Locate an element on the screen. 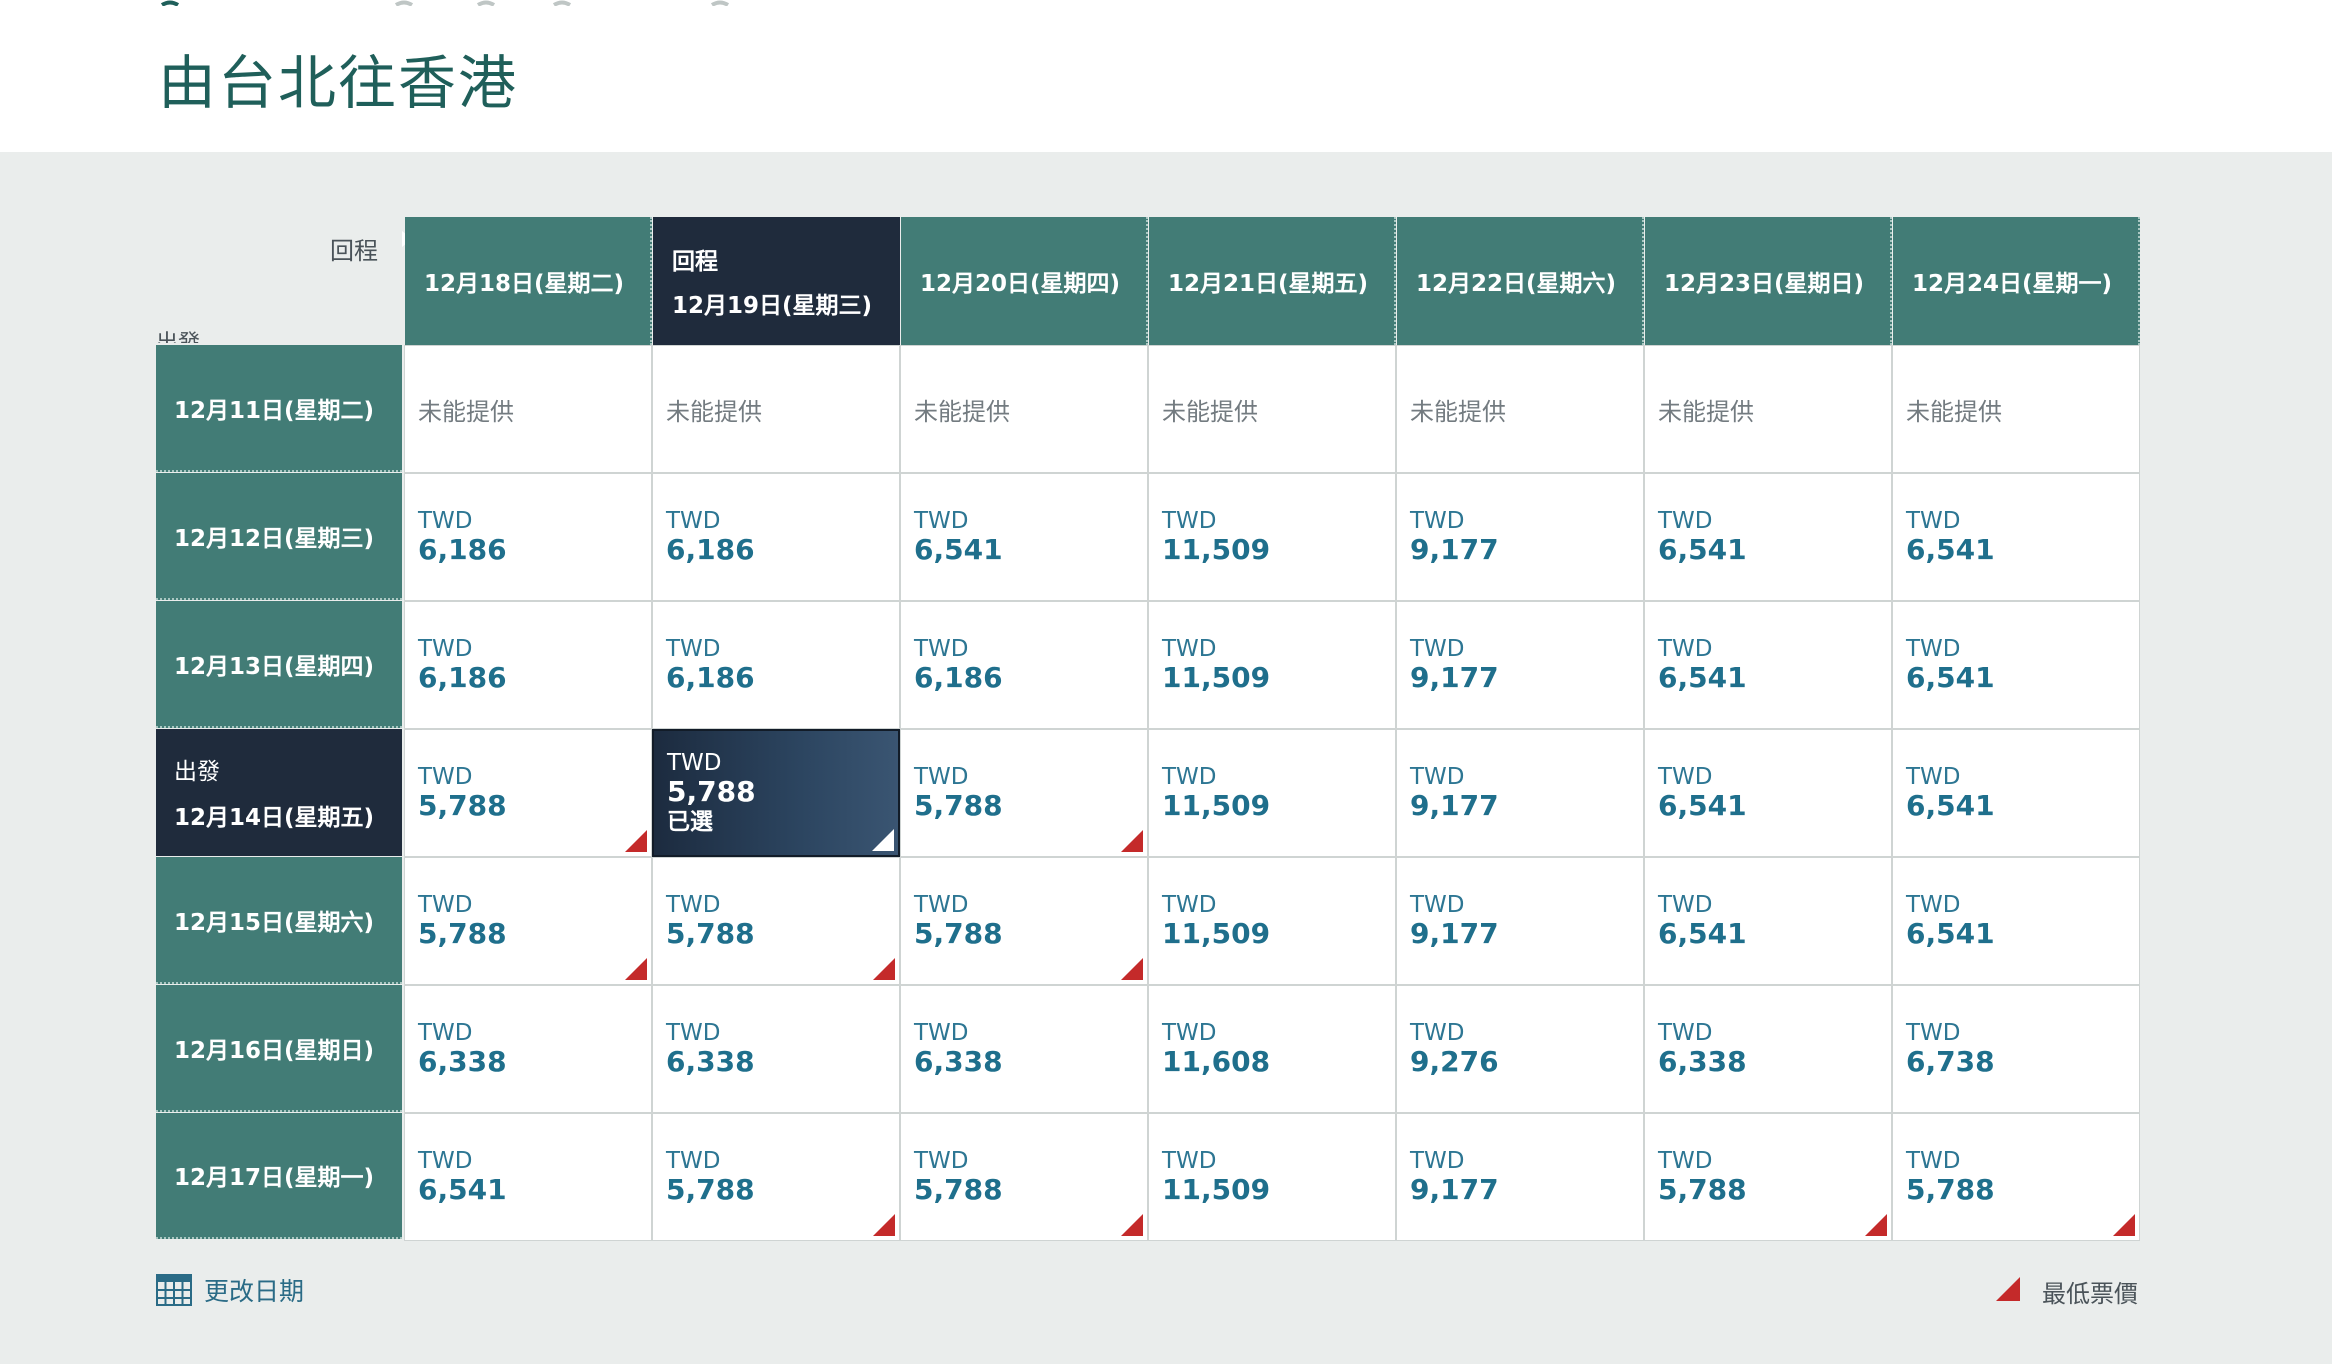  depart-date-header: 12月13日(星期四) is located at coordinates (279, 664).